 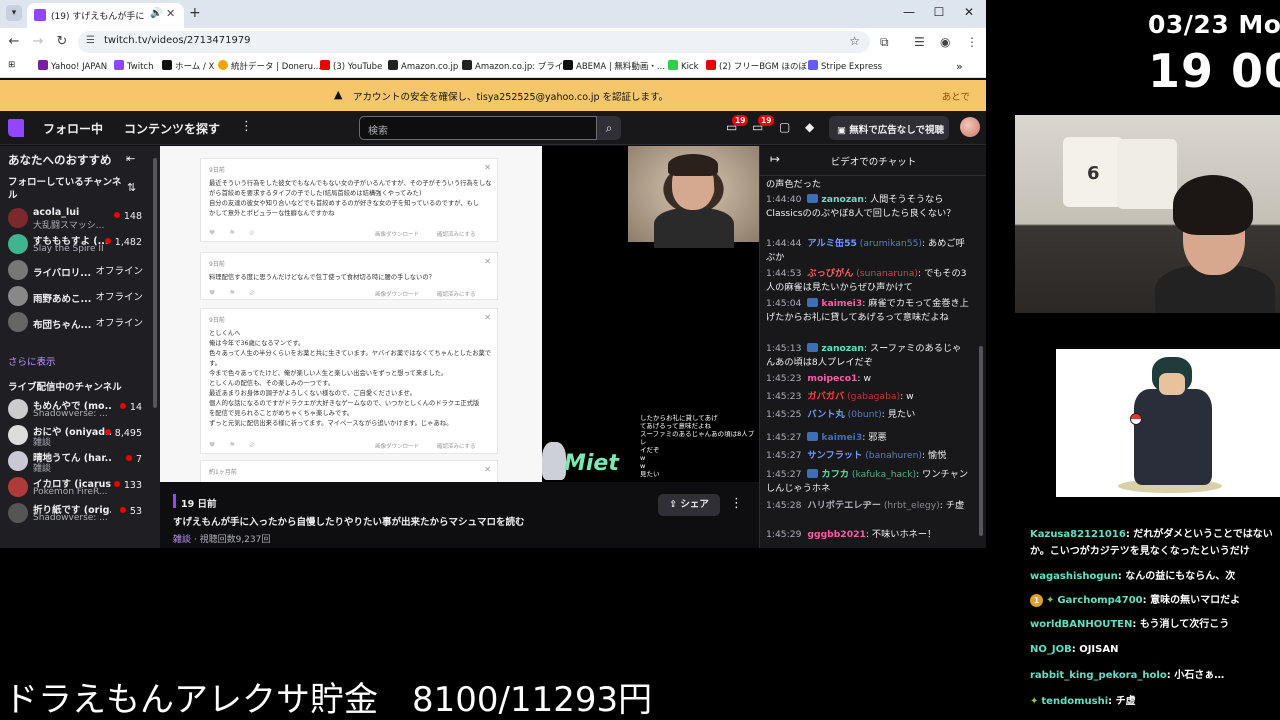 What do you see at coordinates (76, 322) in the screenshot?
I see `sidebar-channel: 布団ちゃん... オフライン` at bounding box center [76, 322].